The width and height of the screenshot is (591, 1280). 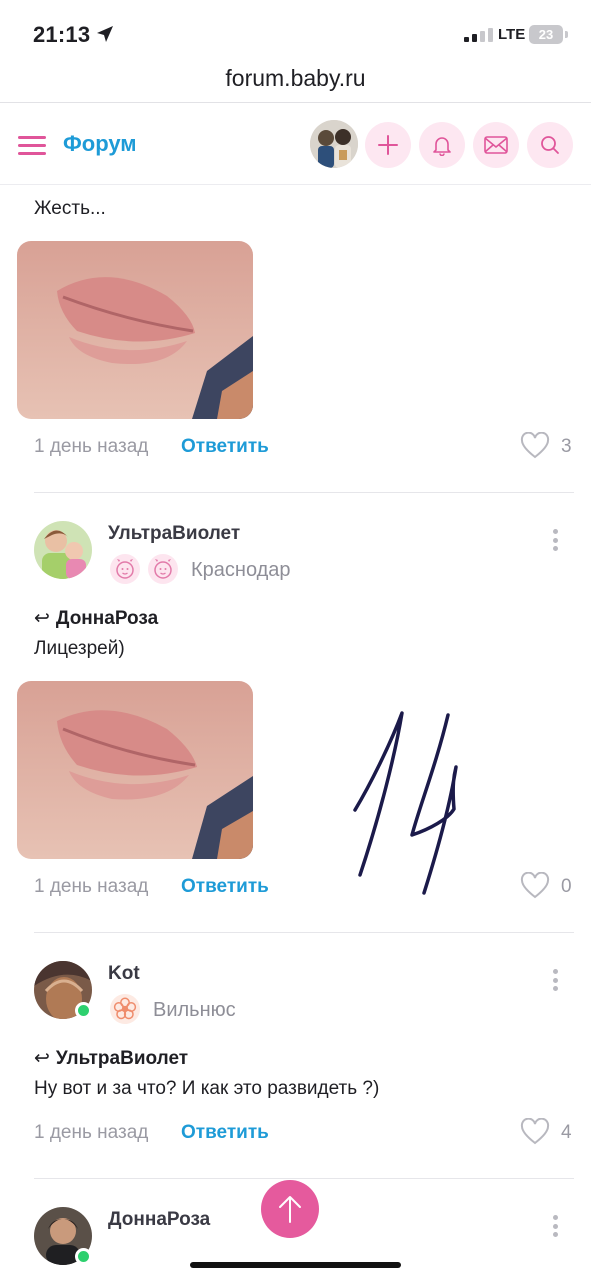 I want to click on username: УльтраВиолет, so click(x=174, y=534).